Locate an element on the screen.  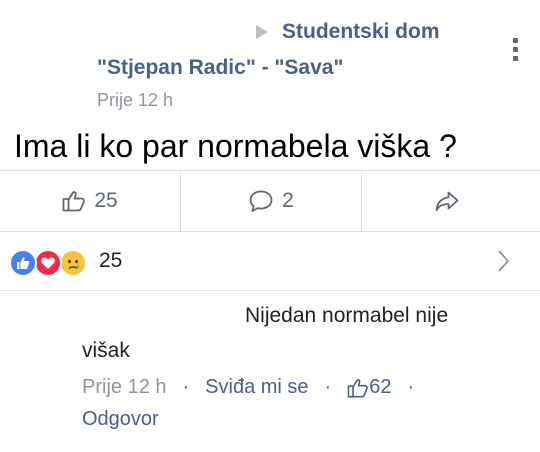
like-button: 25 is located at coordinates (90, 201).